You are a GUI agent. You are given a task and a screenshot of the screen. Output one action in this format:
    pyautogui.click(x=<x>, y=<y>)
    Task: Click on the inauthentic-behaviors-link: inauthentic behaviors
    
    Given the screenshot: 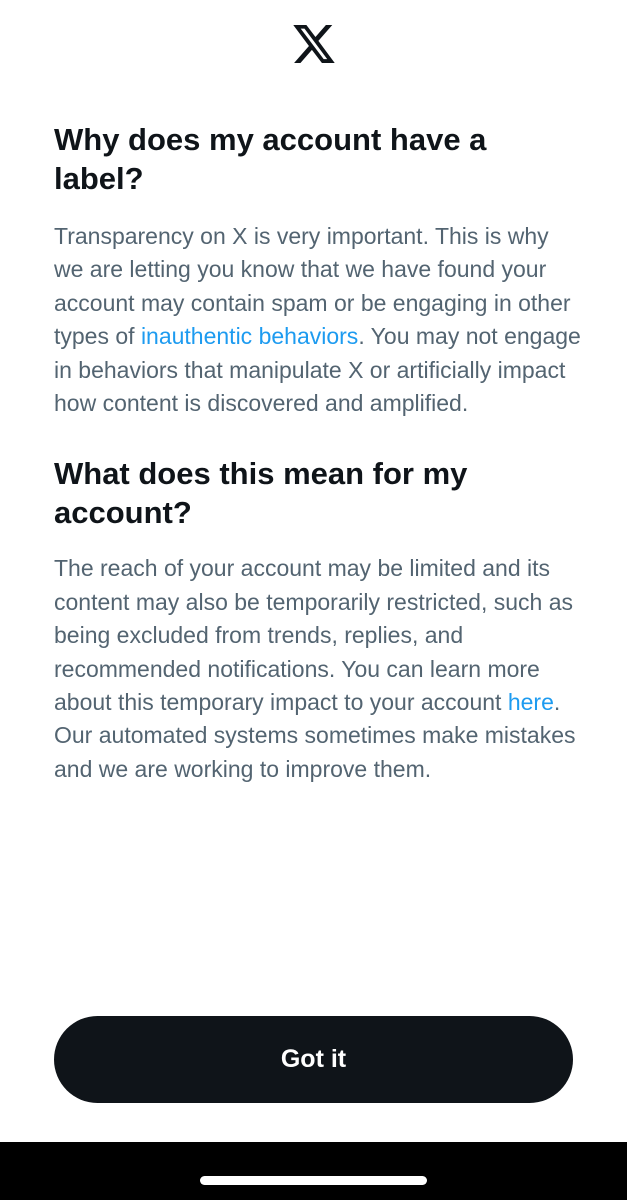 What is the action you would take?
    pyautogui.click(x=249, y=336)
    